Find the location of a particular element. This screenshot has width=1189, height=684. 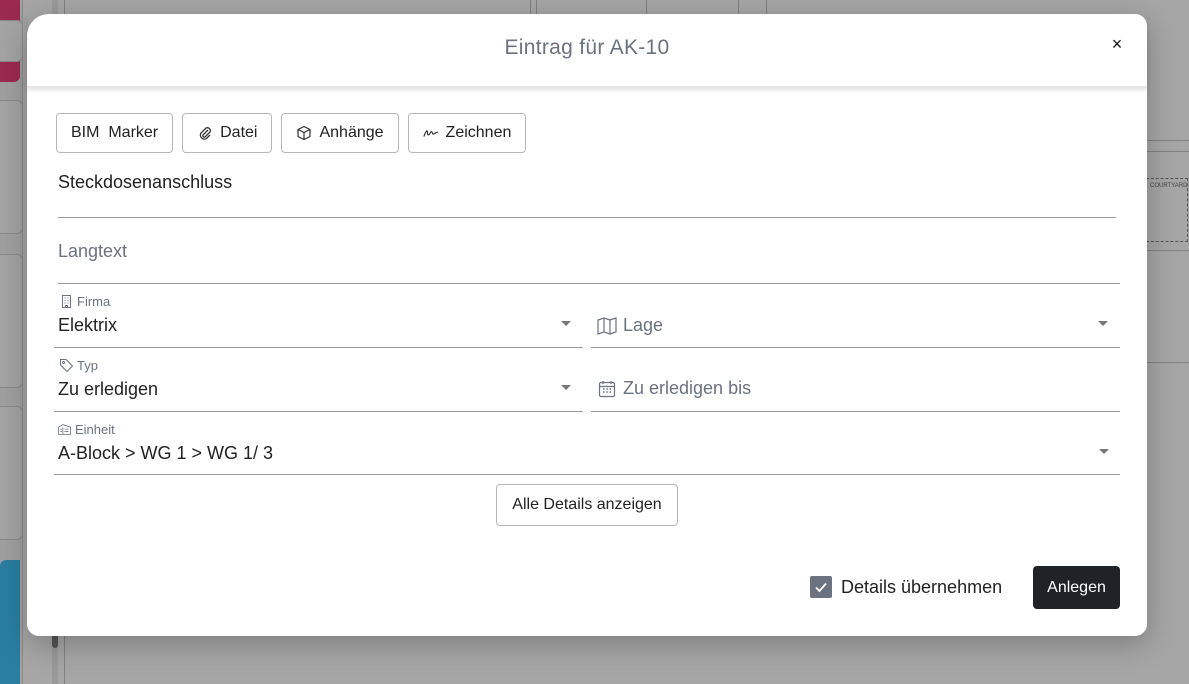

map-icon is located at coordinates (607, 325).